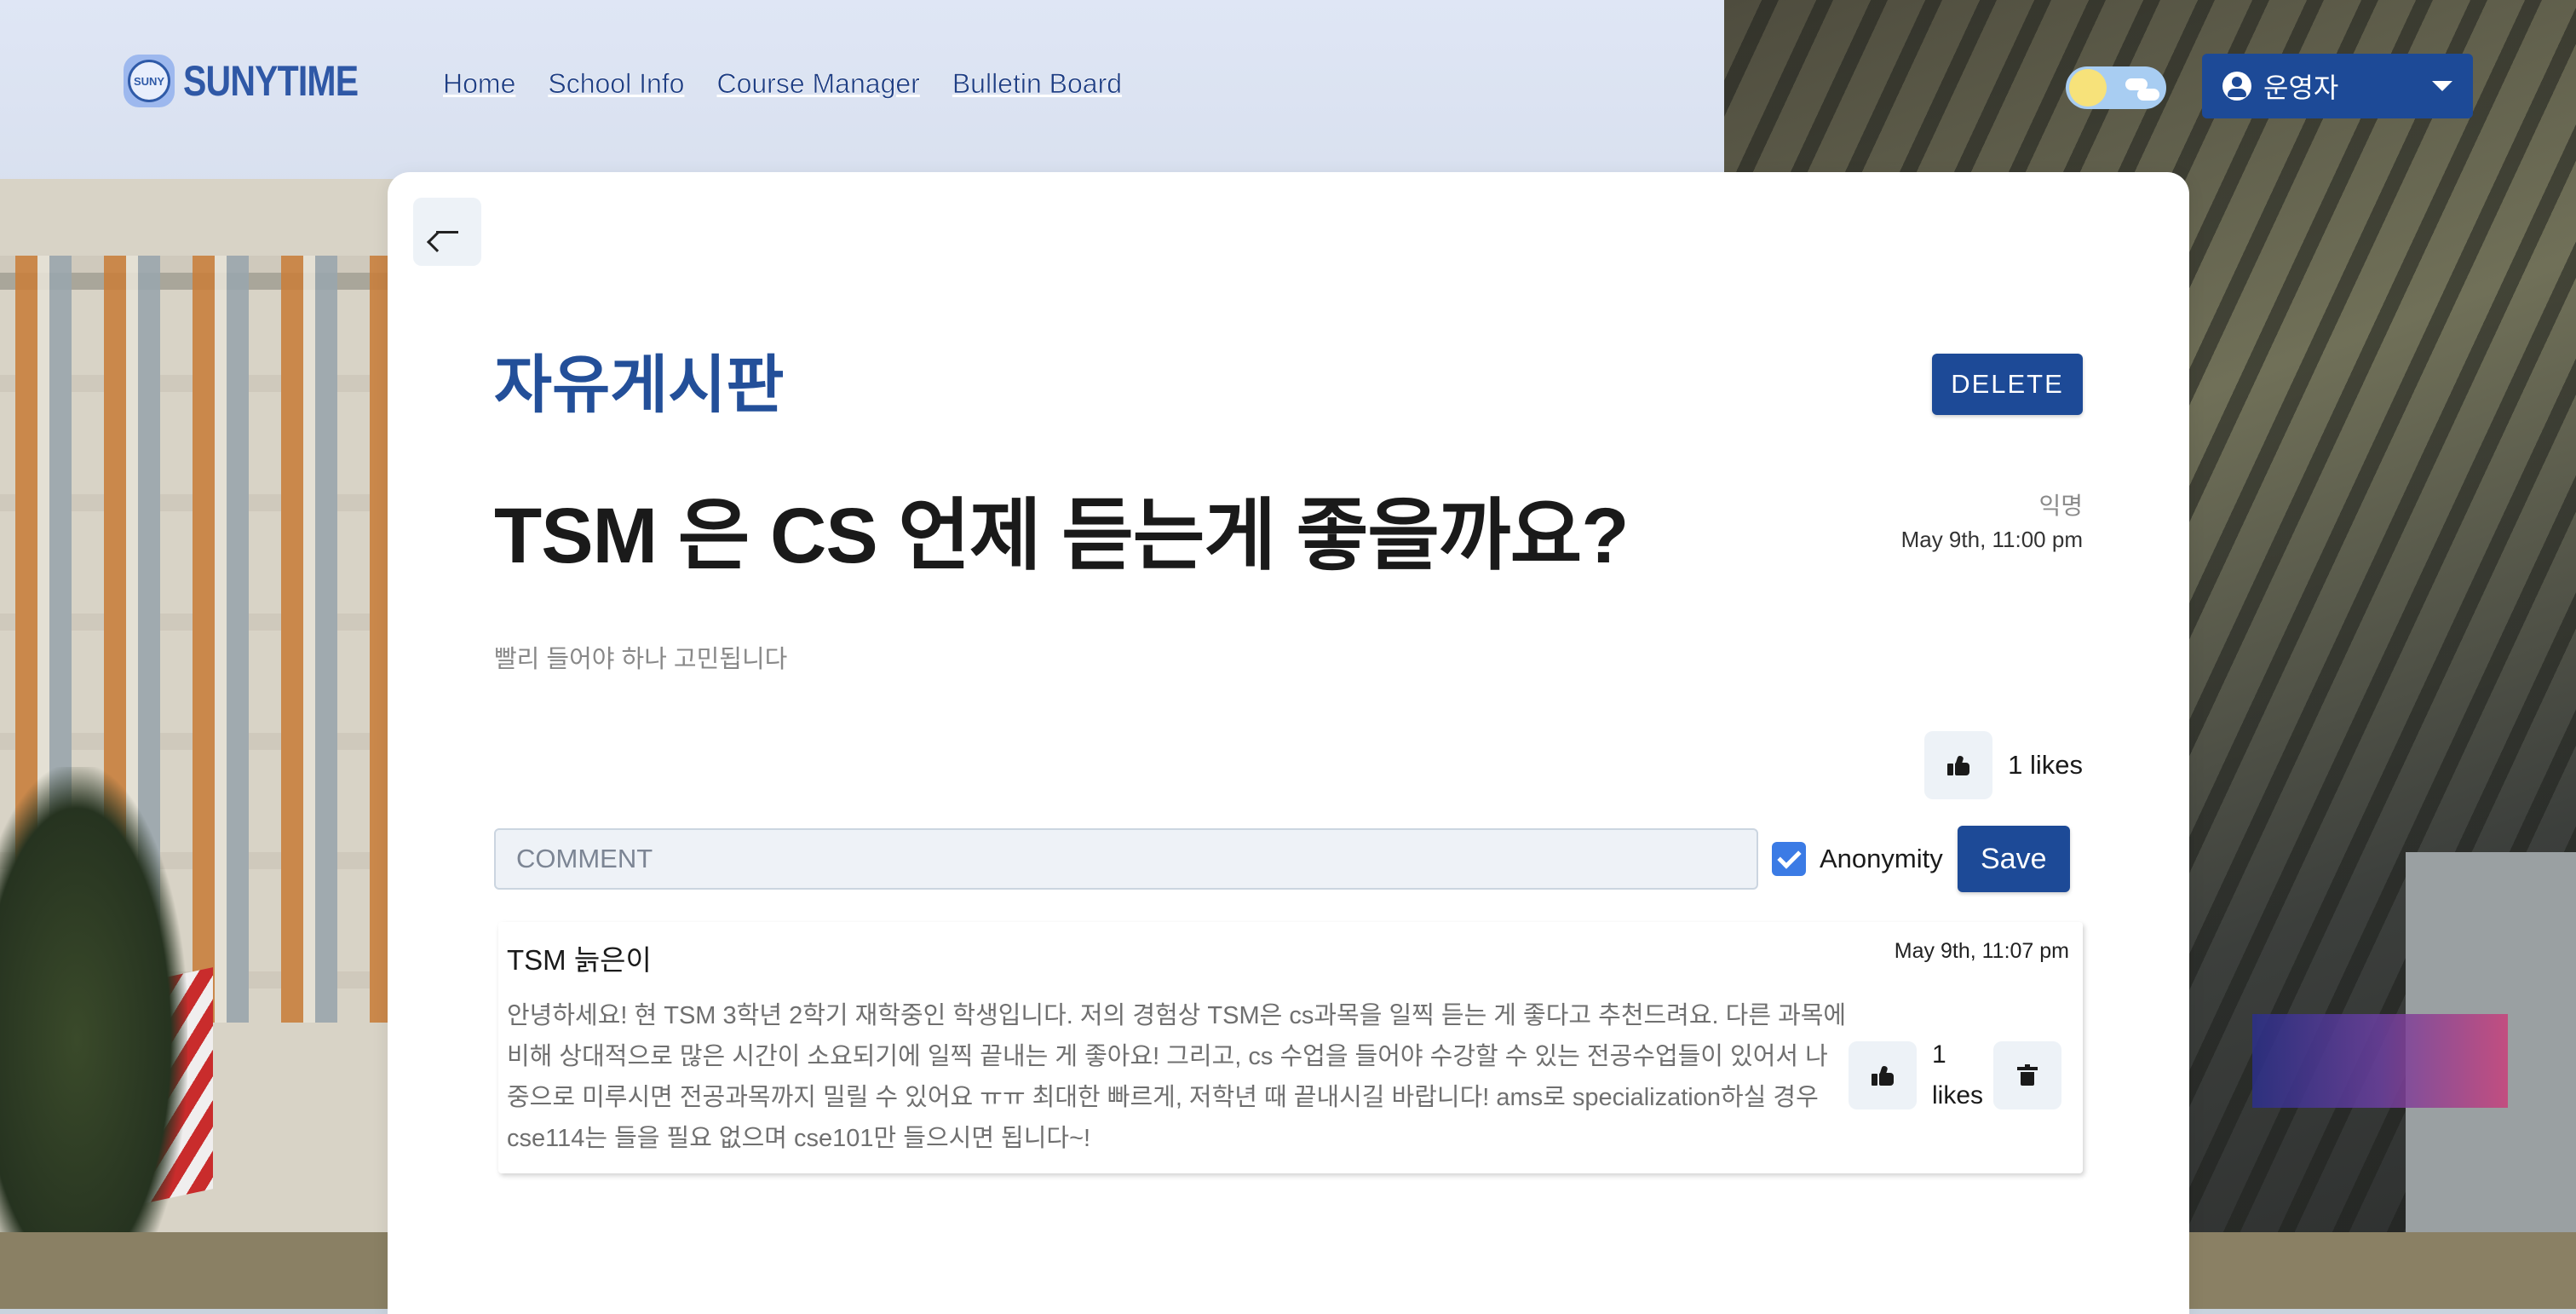  What do you see at coordinates (1126, 859) in the screenshot?
I see `comment-input` at bounding box center [1126, 859].